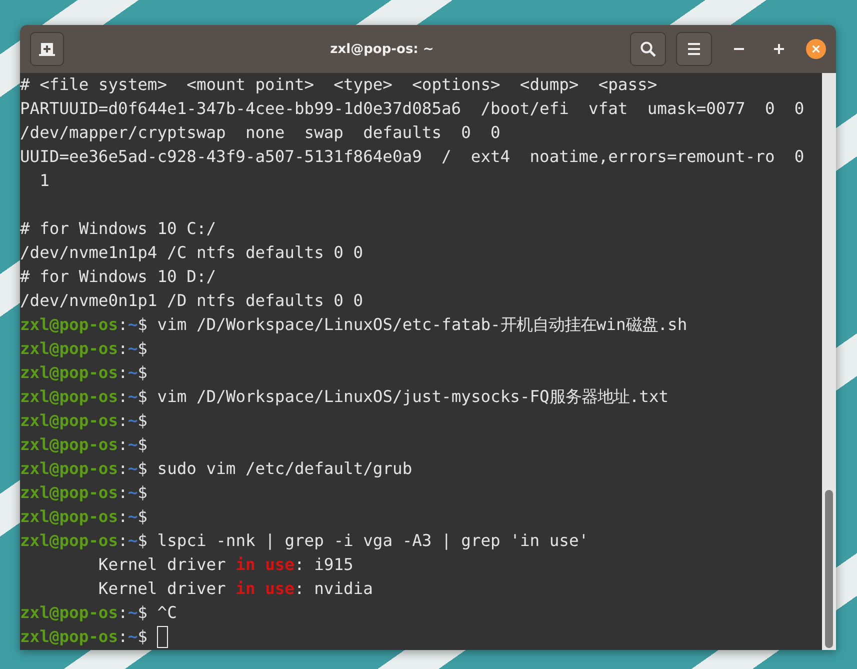 The width and height of the screenshot is (857, 669). I want to click on search-icon, so click(648, 49).